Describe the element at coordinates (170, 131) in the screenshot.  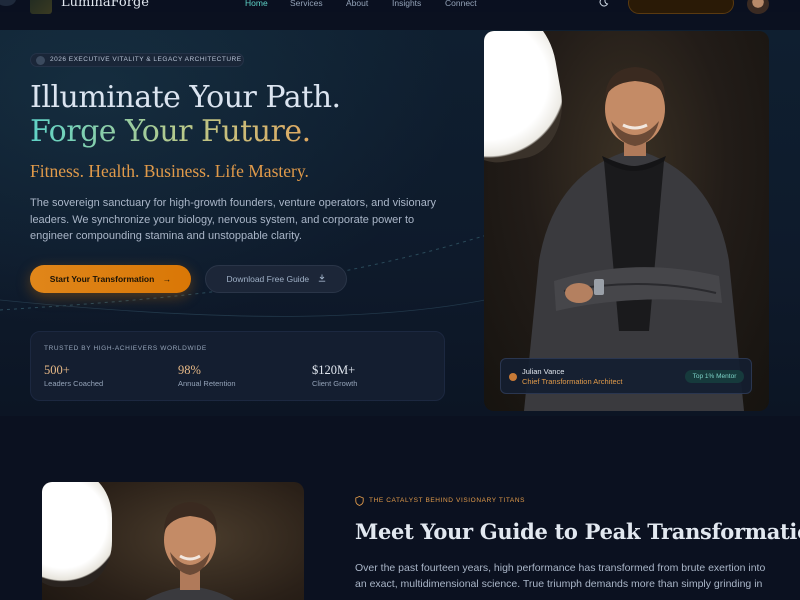
I see `headline-line2: Forge Your Future.` at that location.